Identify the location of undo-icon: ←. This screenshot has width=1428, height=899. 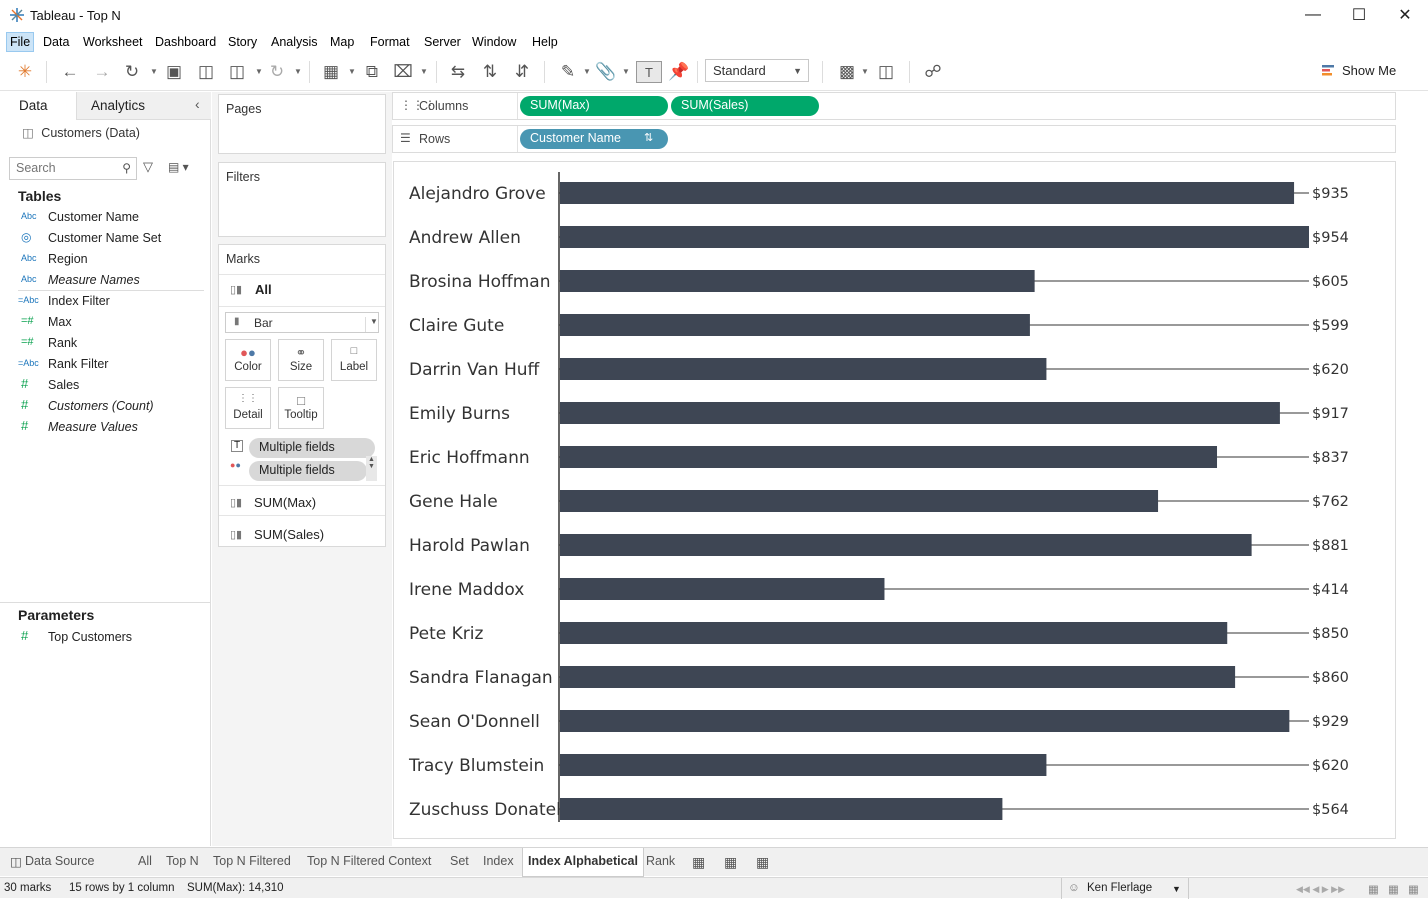
(70, 72).